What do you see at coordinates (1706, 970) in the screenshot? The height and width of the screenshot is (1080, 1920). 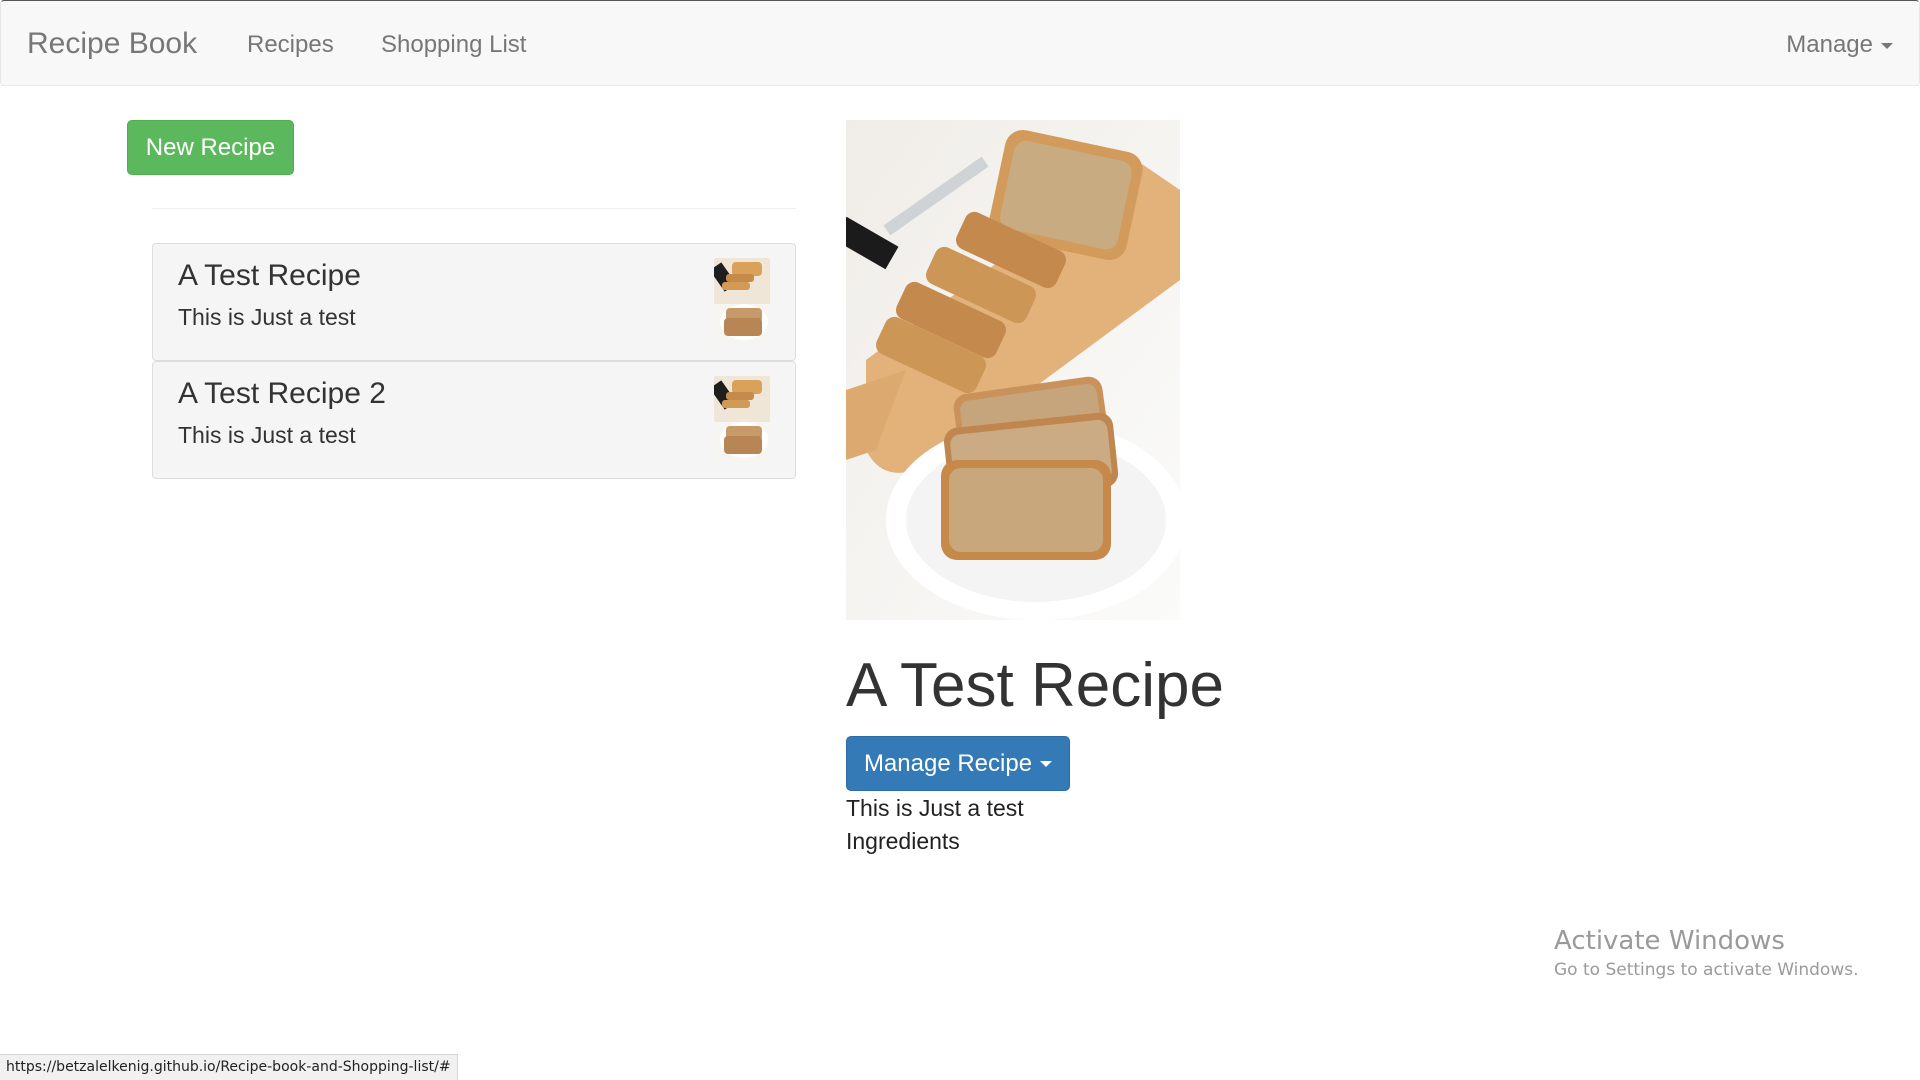 I see `windows-activation-subtitle: Go to Settings to activate Windows.` at bounding box center [1706, 970].